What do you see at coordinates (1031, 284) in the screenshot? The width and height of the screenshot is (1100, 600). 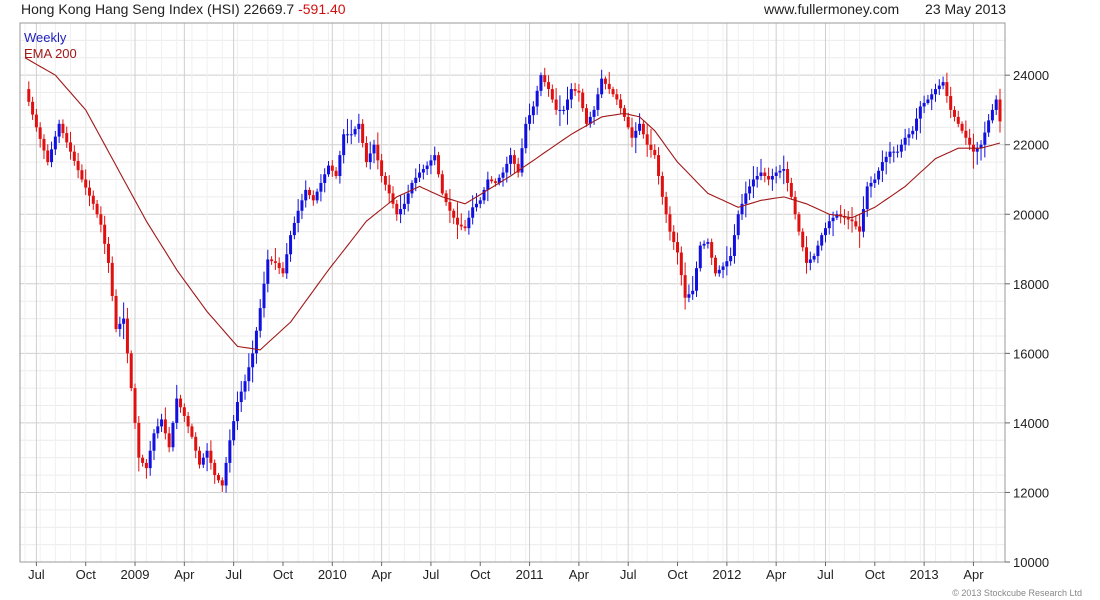 I see `y-tick-label: 18000` at bounding box center [1031, 284].